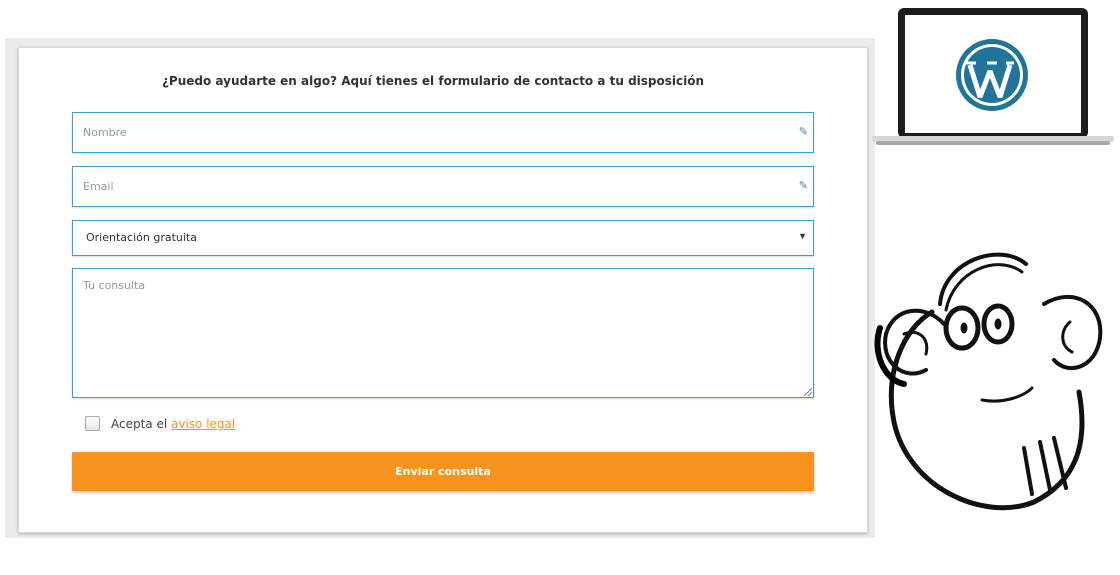  What do you see at coordinates (808, 392) in the screenshot?
I see `resize-handle-icon` at bounding box center [808, 392].